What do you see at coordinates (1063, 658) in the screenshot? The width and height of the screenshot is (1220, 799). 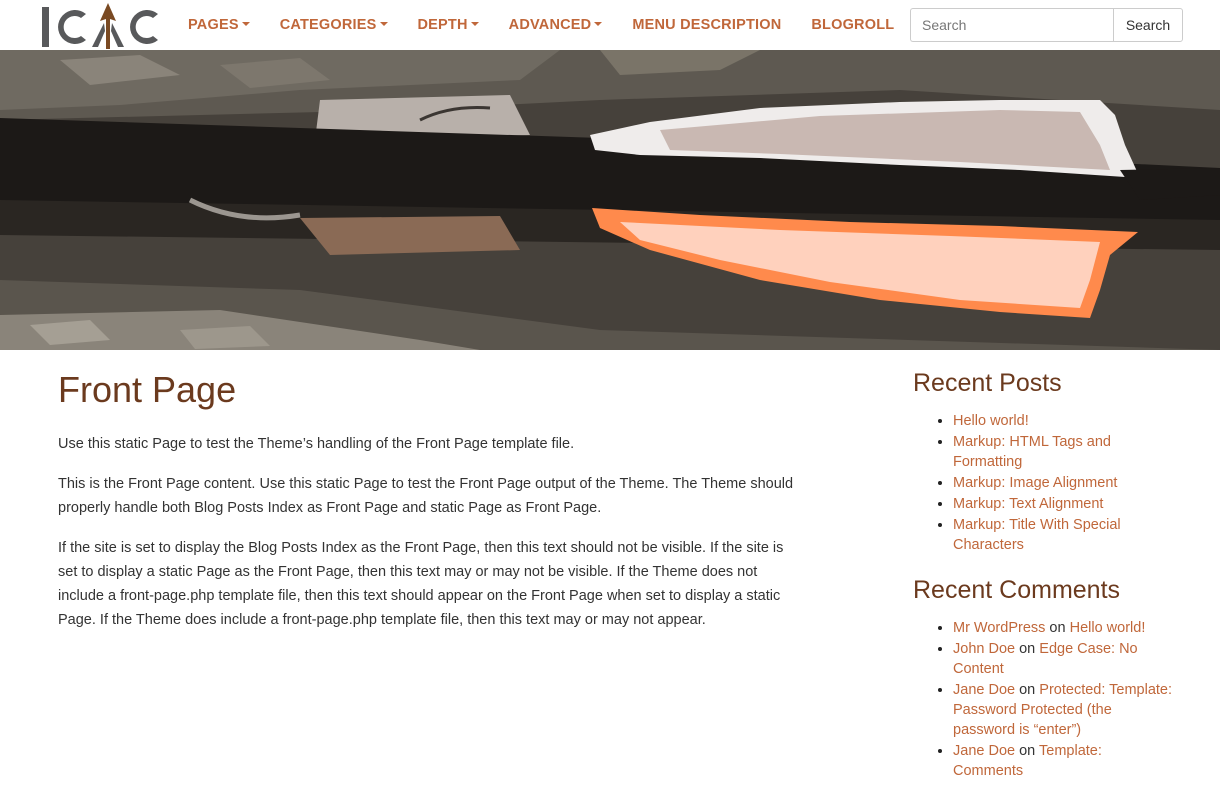 I see `list-item: John Doe on Edge Case: No Content` at bounding box center [1063, 658].